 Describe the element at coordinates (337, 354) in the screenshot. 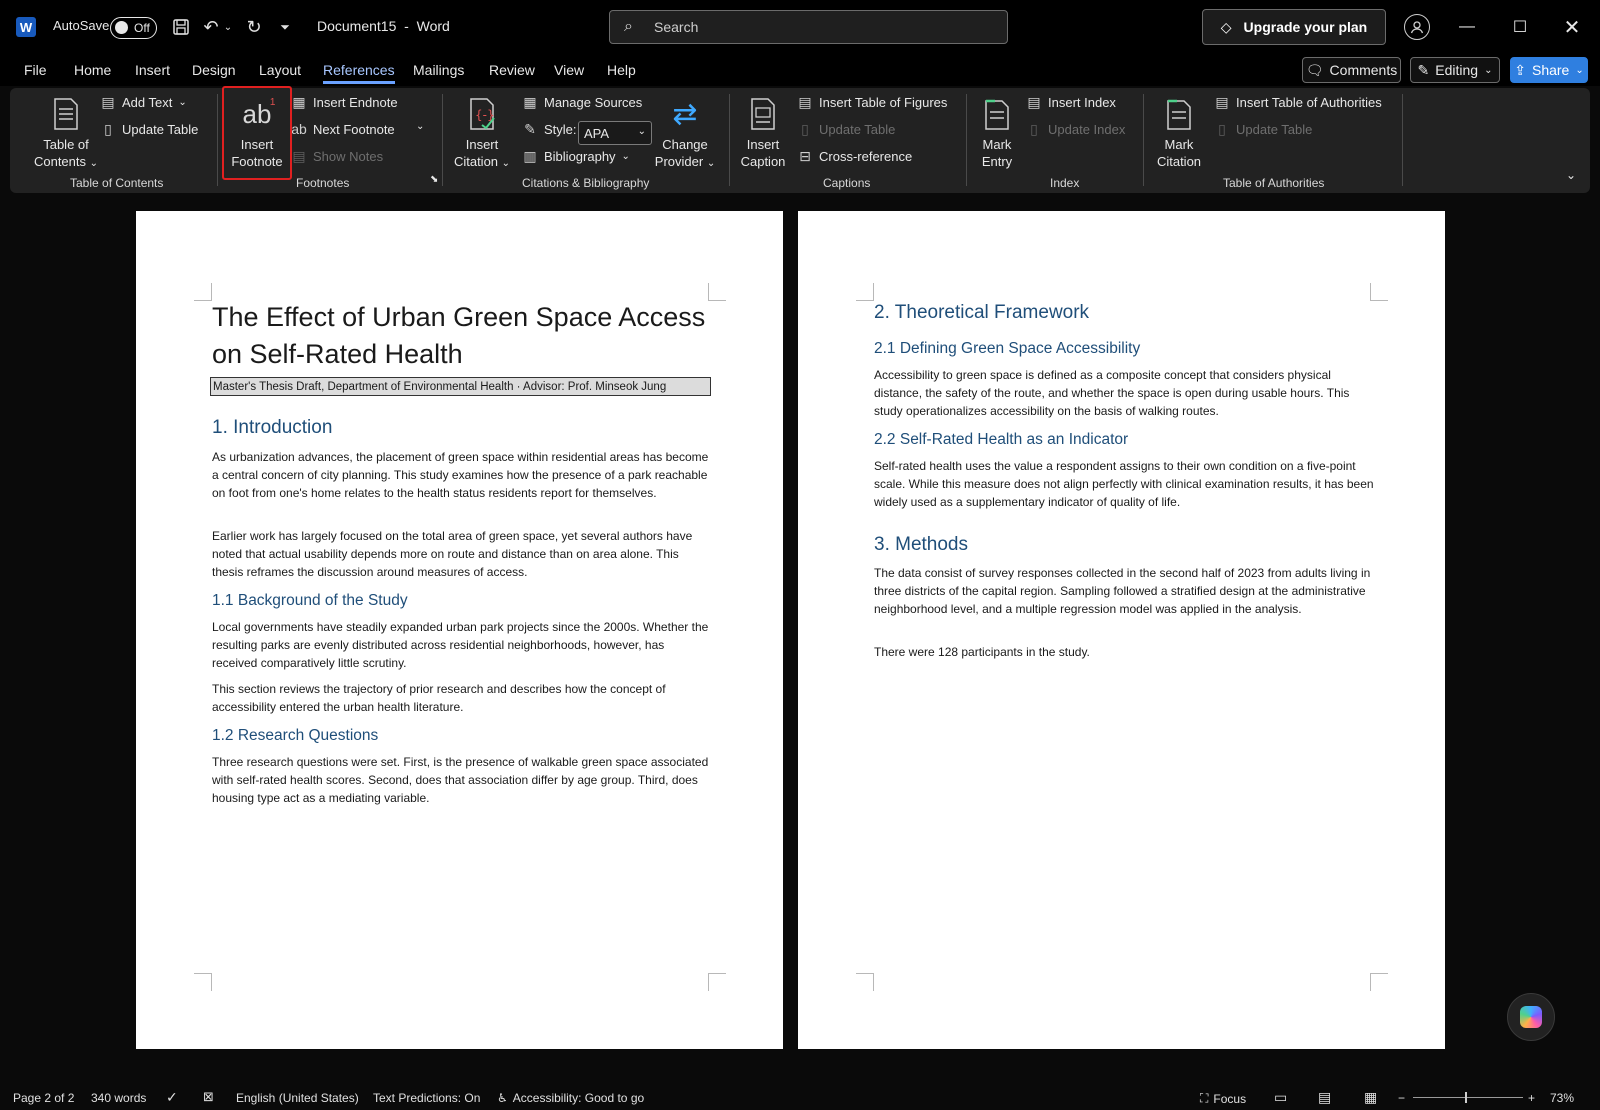

I see `title-line-2: on Self-Rated Health` at that location.